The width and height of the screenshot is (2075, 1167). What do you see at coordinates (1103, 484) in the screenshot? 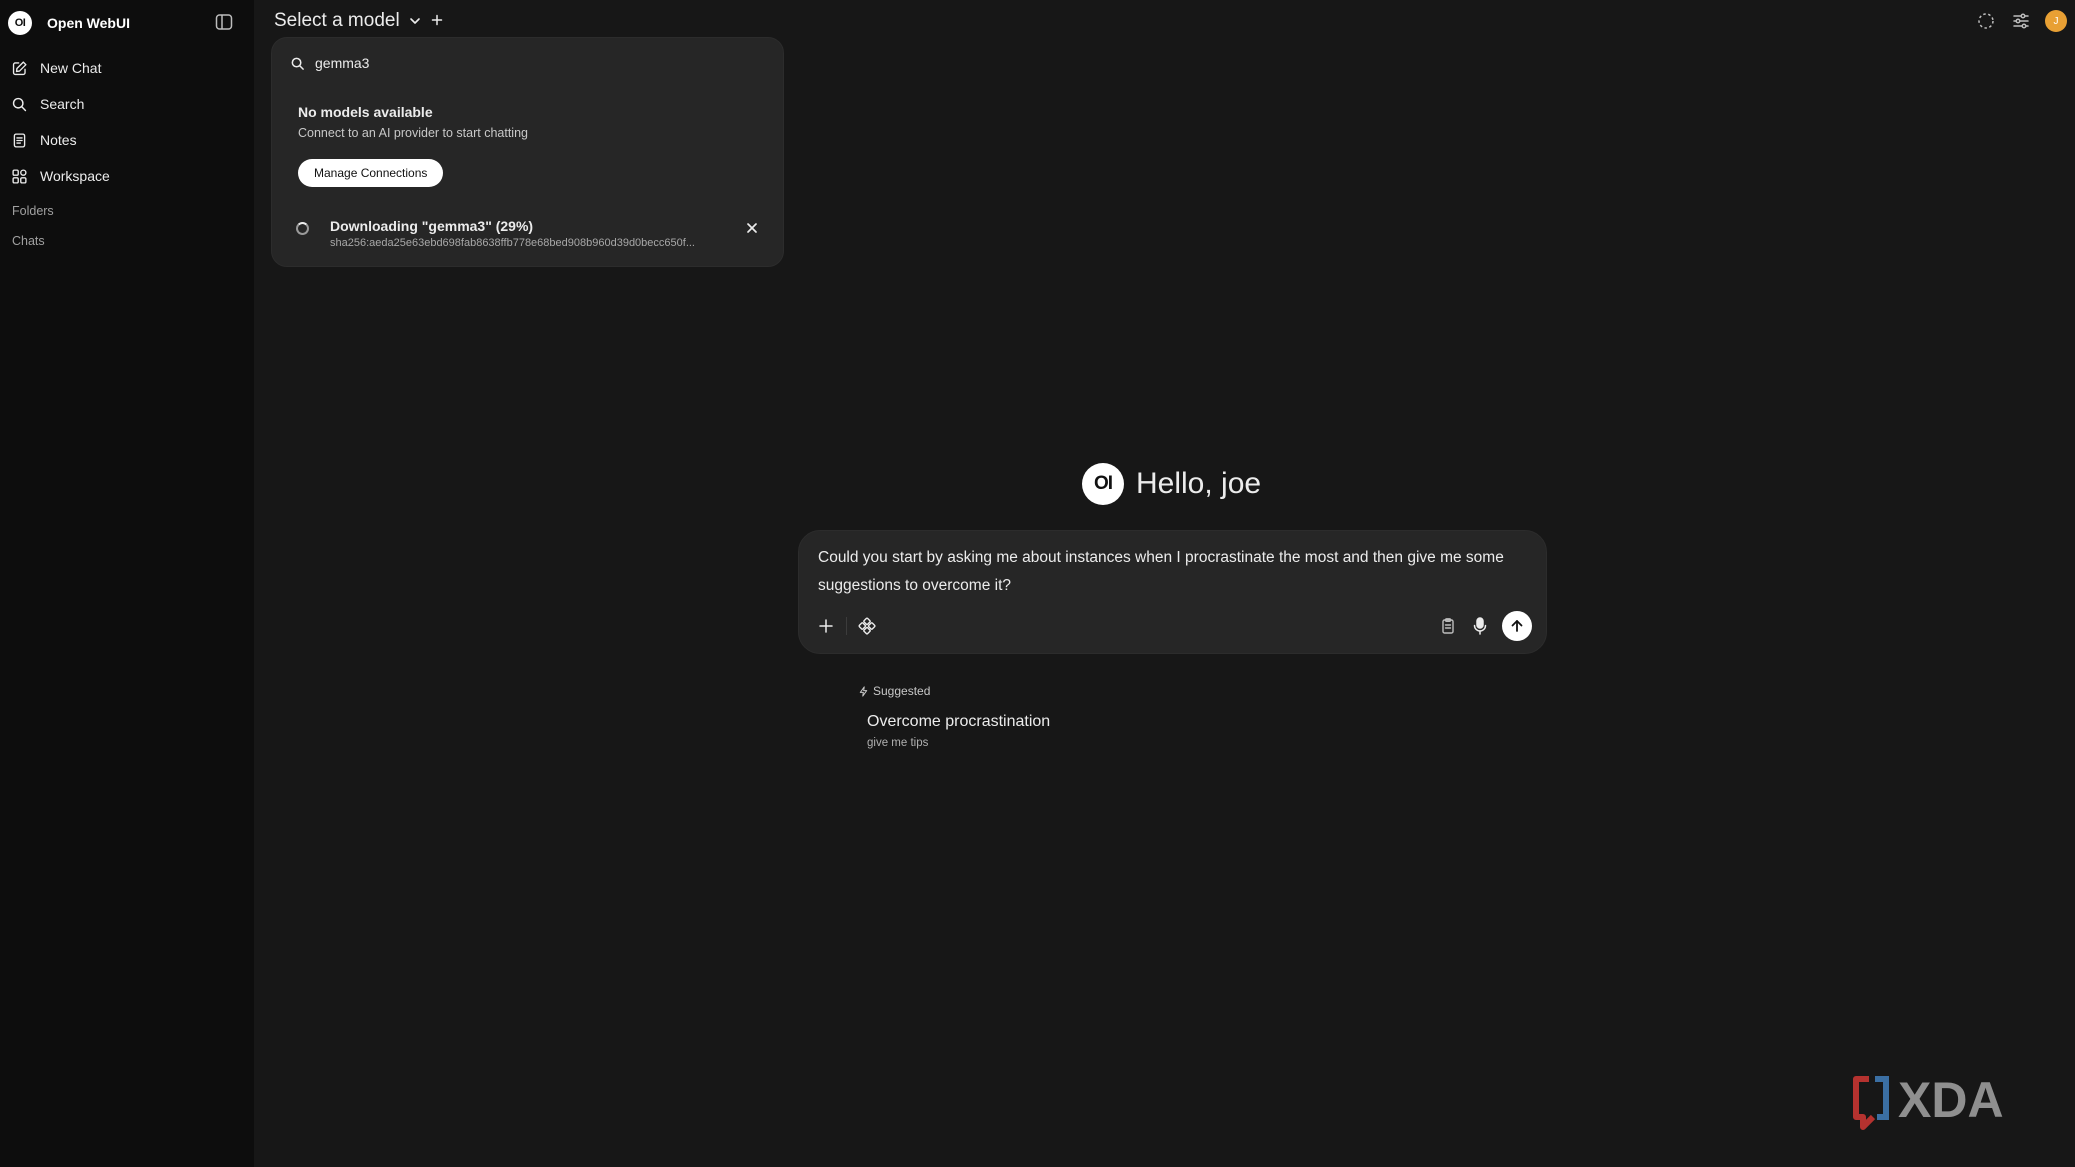
I see `greeting-logo: OI` at bounding box center [1103, 484].